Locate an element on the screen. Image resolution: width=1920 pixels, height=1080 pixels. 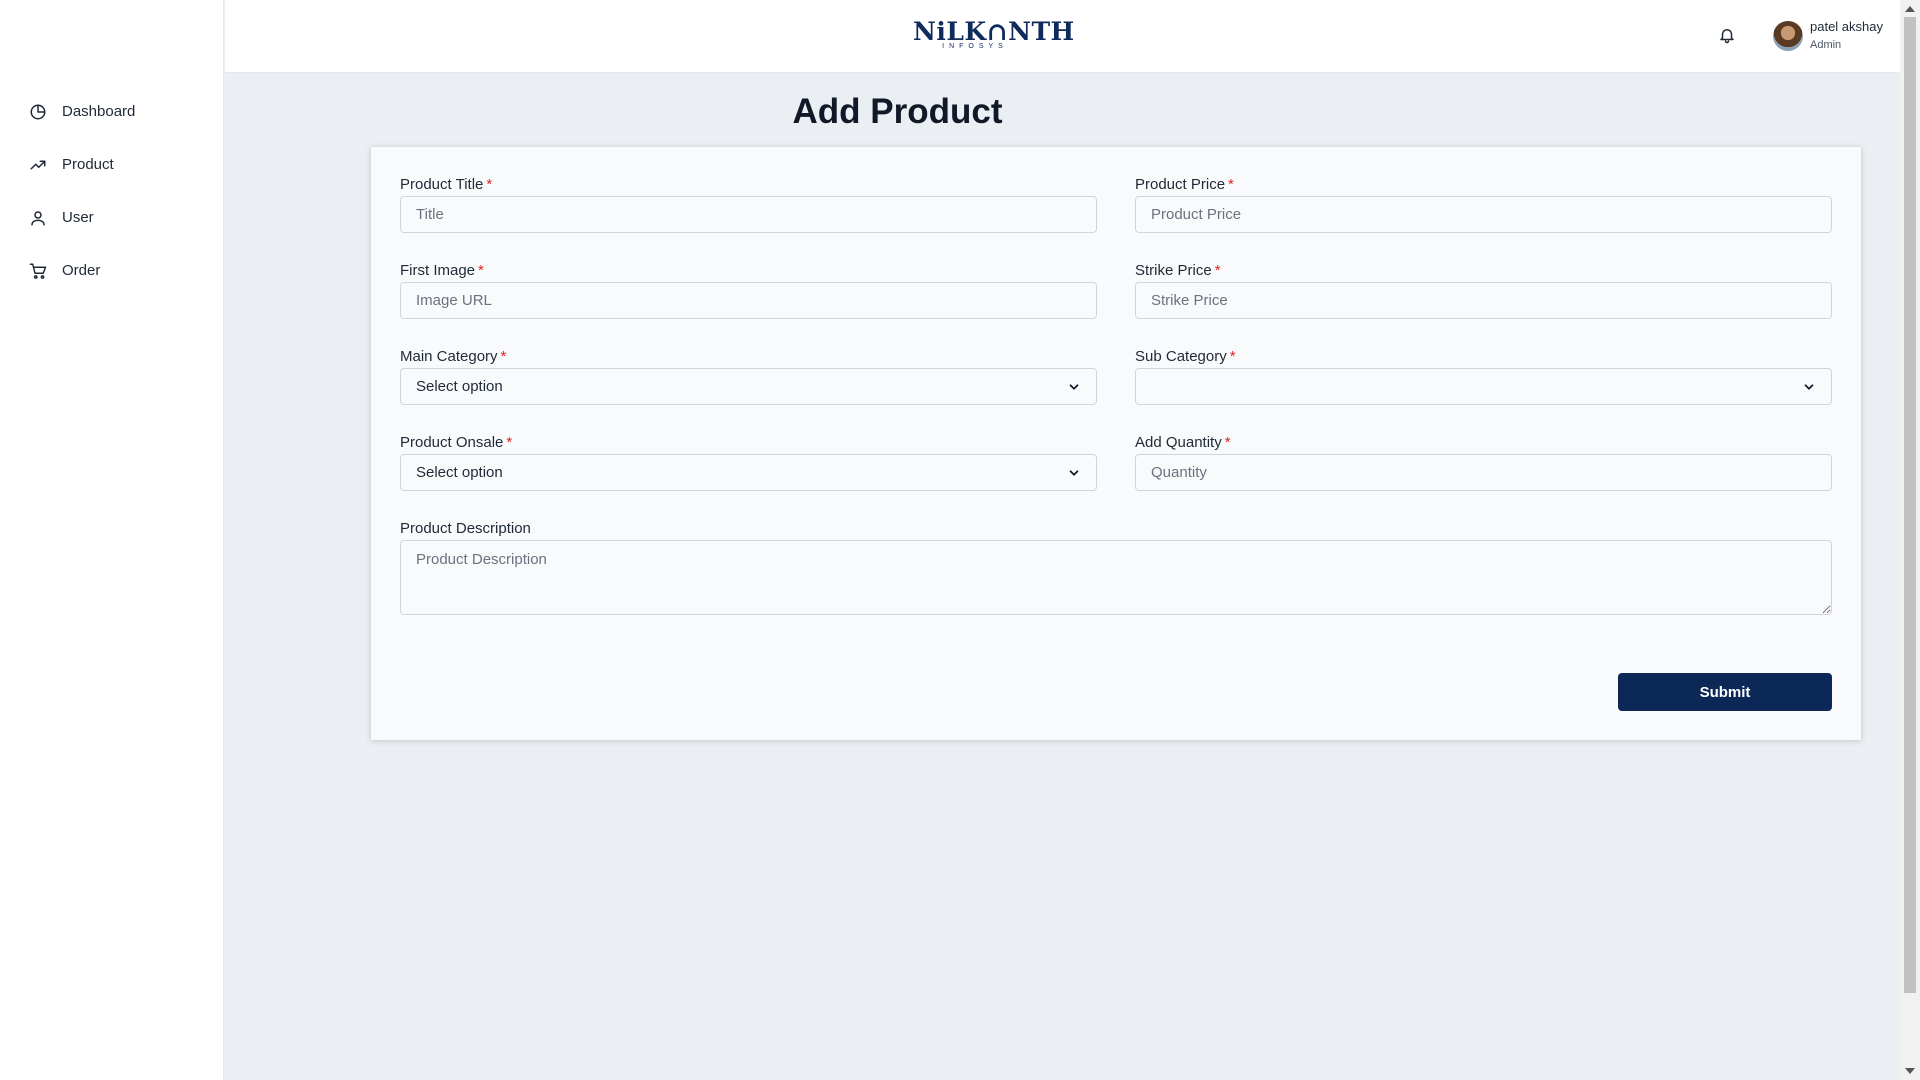
company-logo: NiLK∩NTH INFOSYS is located at coordinates (994, 34).